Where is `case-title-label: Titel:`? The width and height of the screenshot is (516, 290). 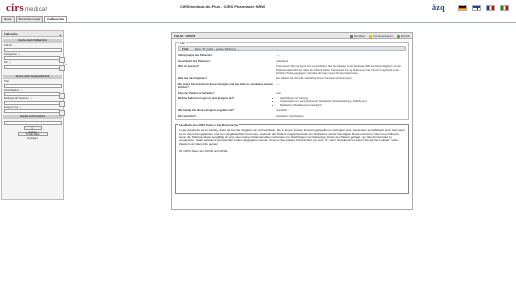 case-title-label: Titel: is located at coordinates (186, 49).